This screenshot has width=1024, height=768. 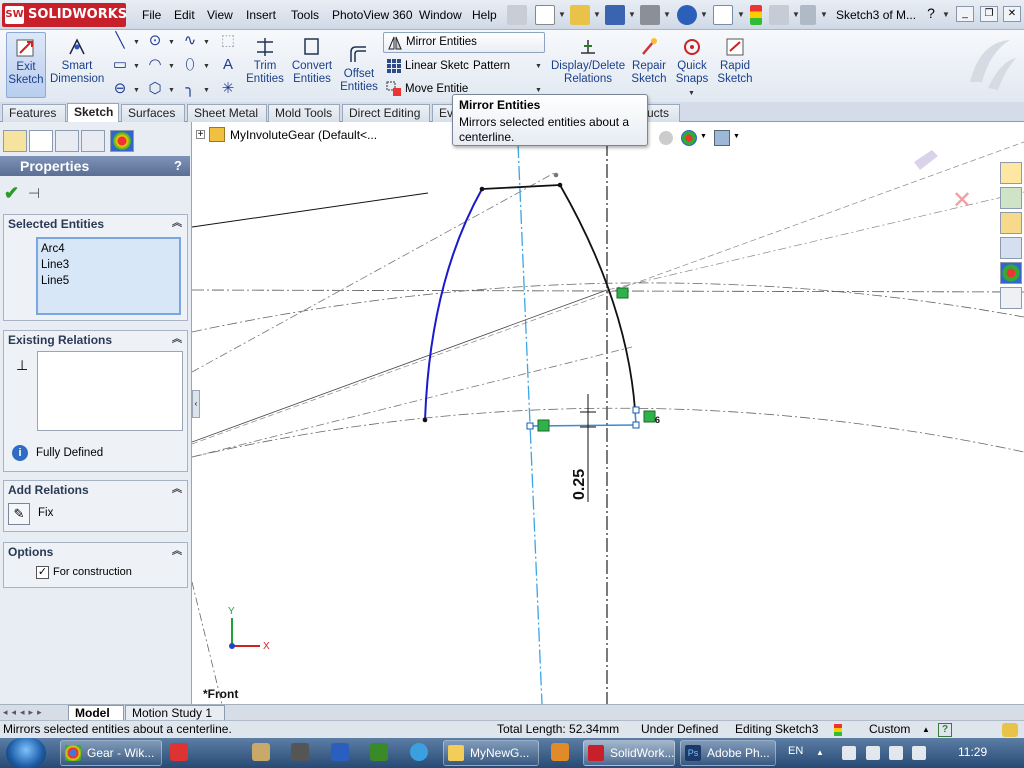 I want to click on start-button, so click(x=26, y=753).